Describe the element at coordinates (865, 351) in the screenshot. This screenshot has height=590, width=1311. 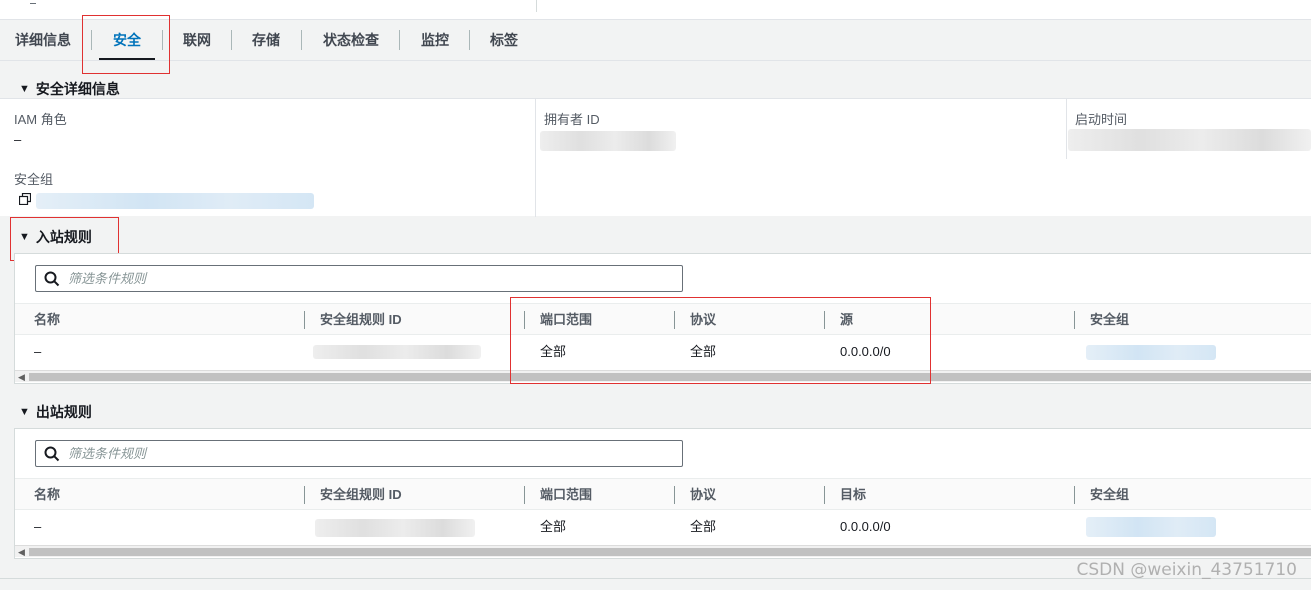
I see `cell-source: 0.0.0.0/0` at that location.